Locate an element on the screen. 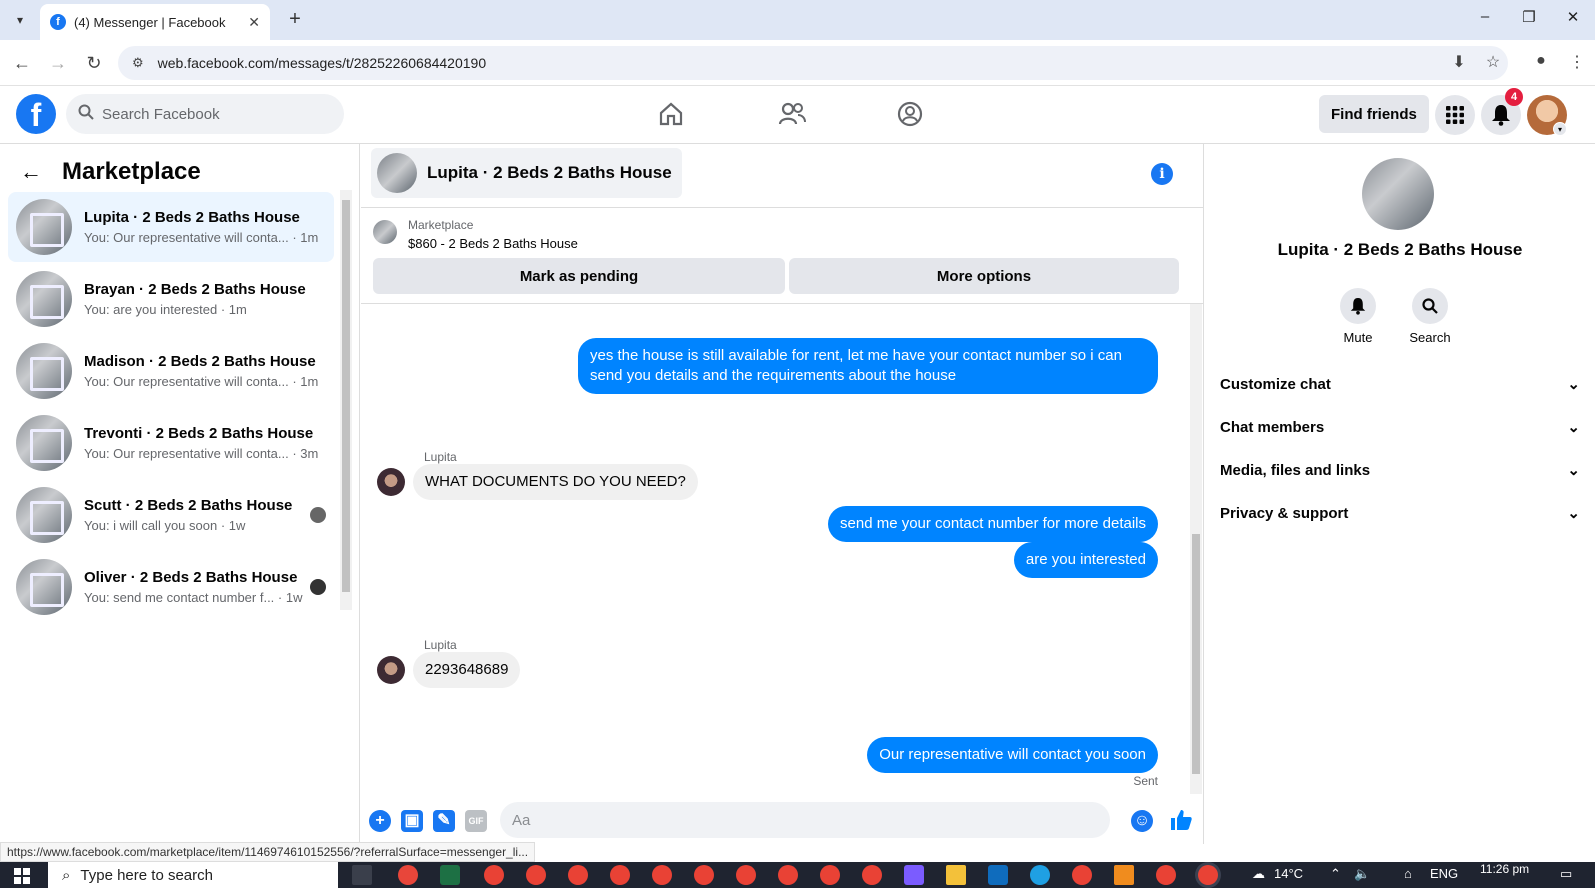  chat-scrollbar is located at coordinates (1196, 549).